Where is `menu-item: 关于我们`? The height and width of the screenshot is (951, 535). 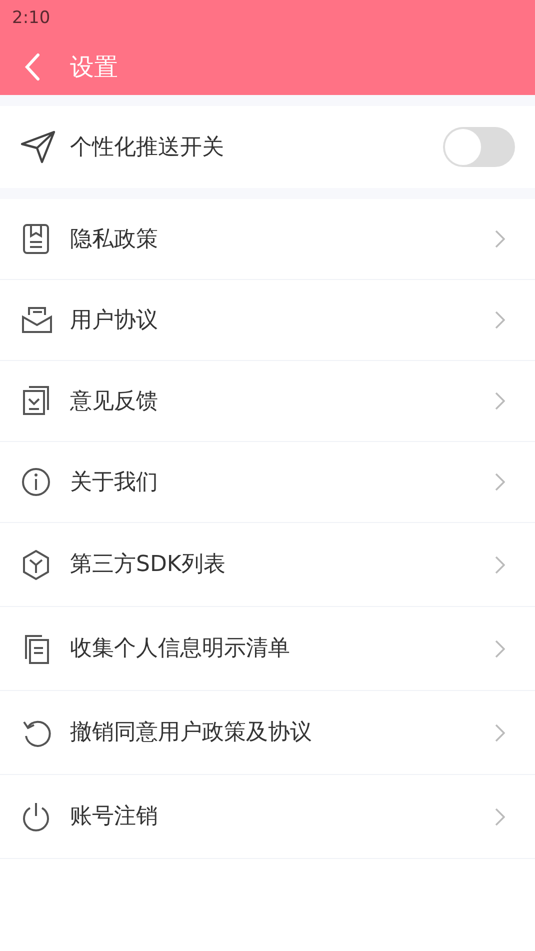
menu-item: 关于我们 is located at coordinates (267, 482).